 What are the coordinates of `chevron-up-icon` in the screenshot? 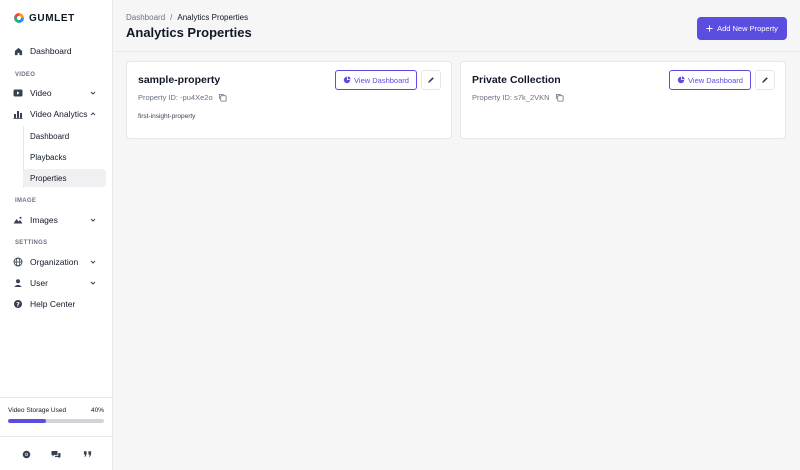 It's located at (93, 114).